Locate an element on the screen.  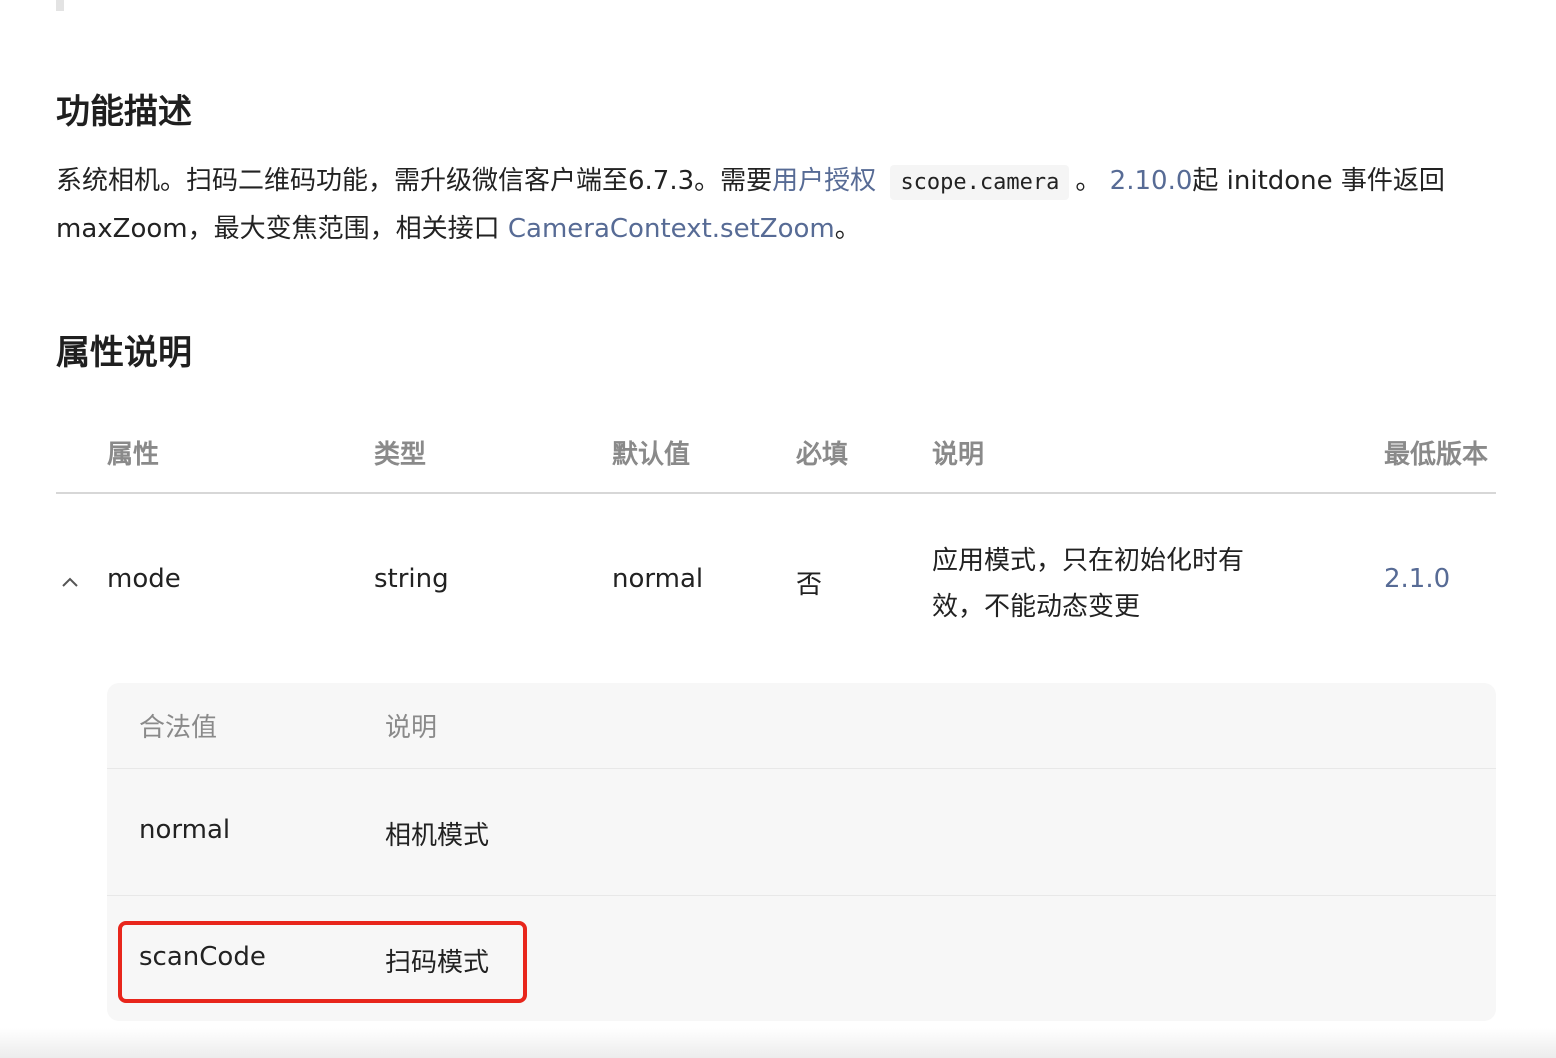
legal-note-normal: 相机模式 is located at coordinates (437, 836).